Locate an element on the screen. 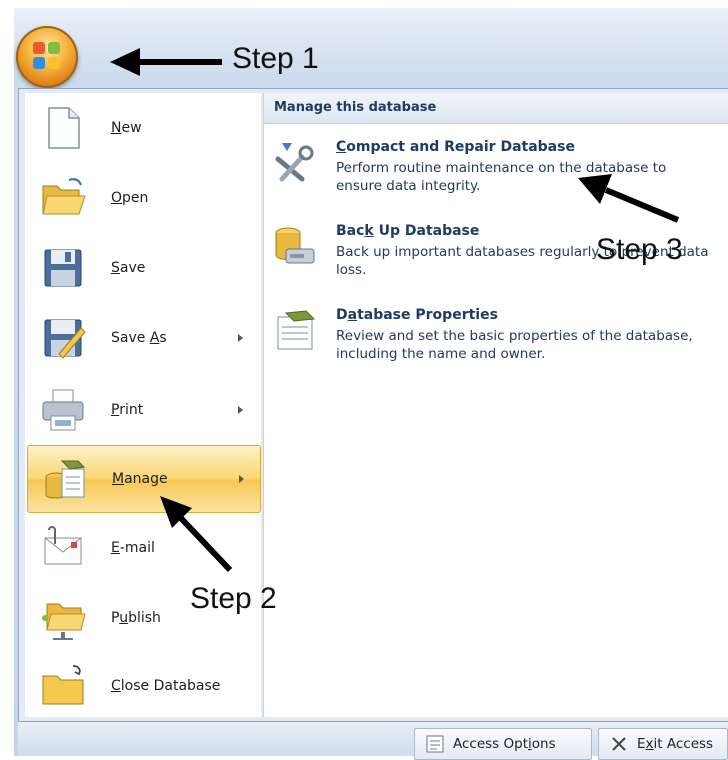 The height and width of the screenshot is (760, 728). access-options-label: Access Options is located at coordinates (504, 744).